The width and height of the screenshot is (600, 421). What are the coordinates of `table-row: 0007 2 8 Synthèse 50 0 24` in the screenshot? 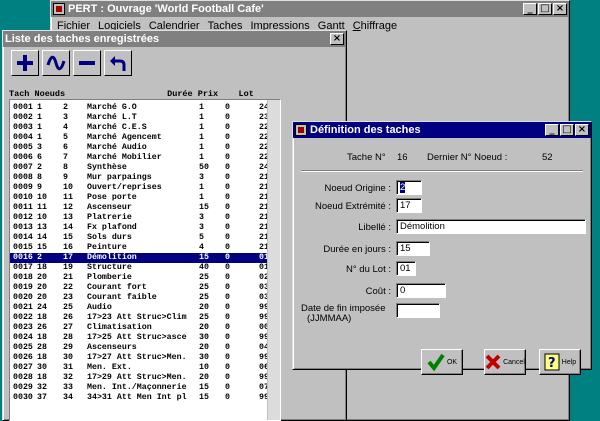 It's located at (145, 168).